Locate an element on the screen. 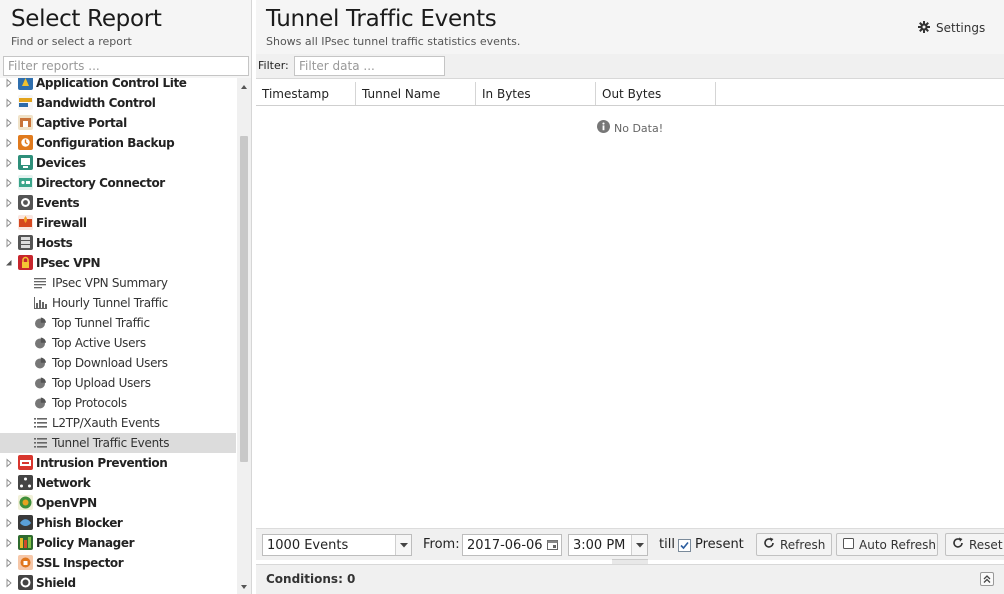  category-label: SSL Inspector is located at coordinates (80, 563).